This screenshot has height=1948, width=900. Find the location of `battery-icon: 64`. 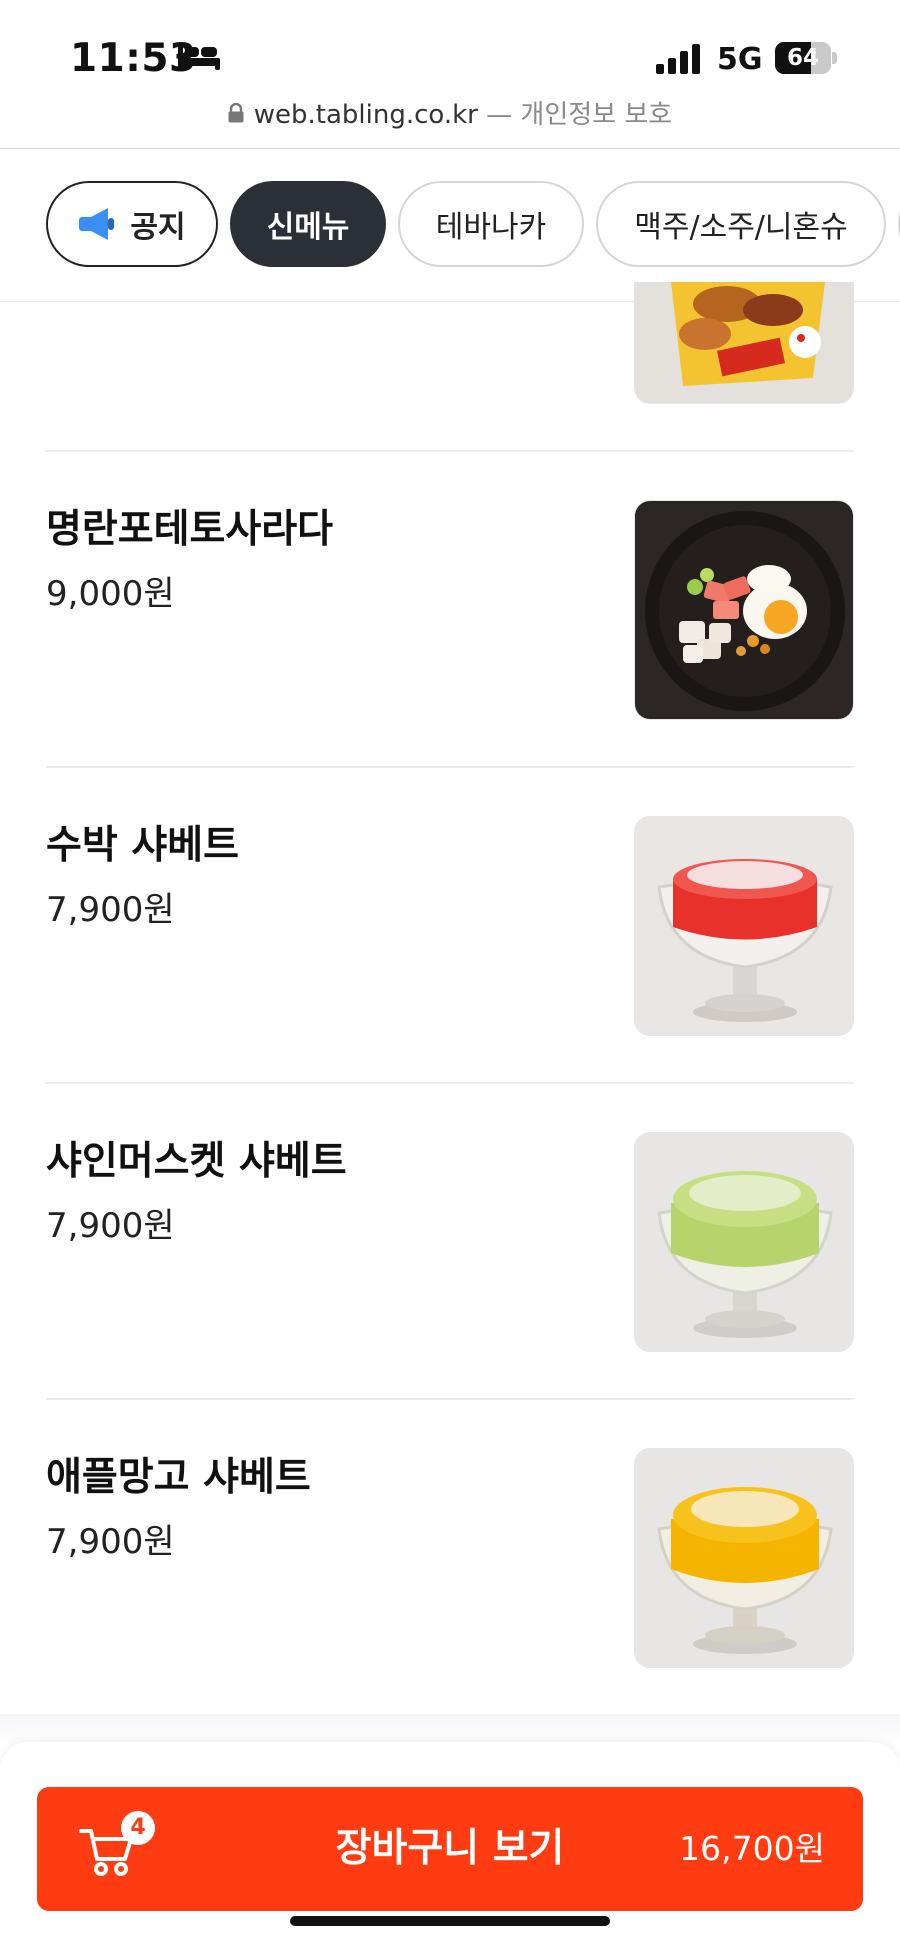

battery-icon: 64 is located at coordinates (806, 58).